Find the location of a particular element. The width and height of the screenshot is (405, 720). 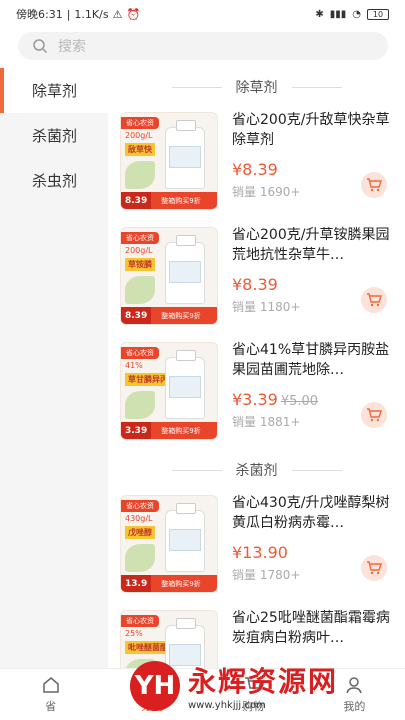

bottom-nav: 省 分类 购物 我的 is located at coordinates (202, 694).